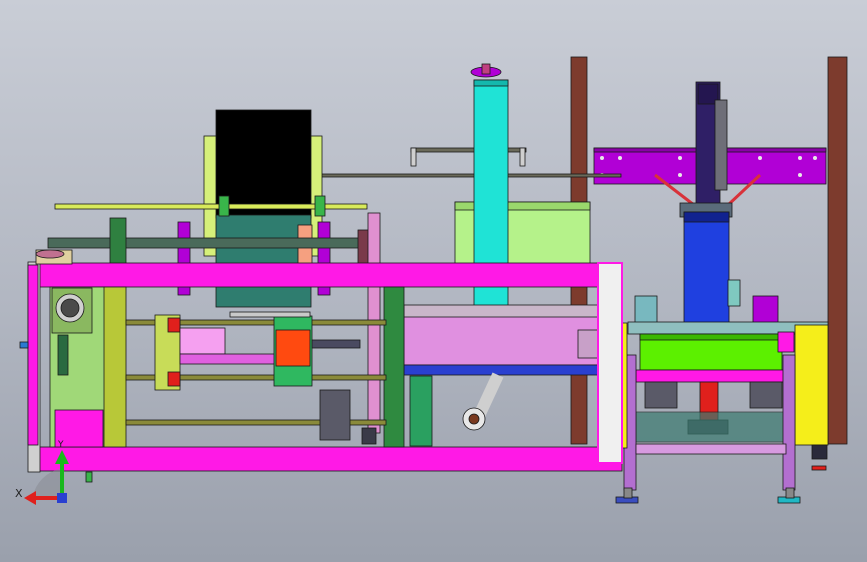  I want to click on triad-x-label: X, so click(19, 493).